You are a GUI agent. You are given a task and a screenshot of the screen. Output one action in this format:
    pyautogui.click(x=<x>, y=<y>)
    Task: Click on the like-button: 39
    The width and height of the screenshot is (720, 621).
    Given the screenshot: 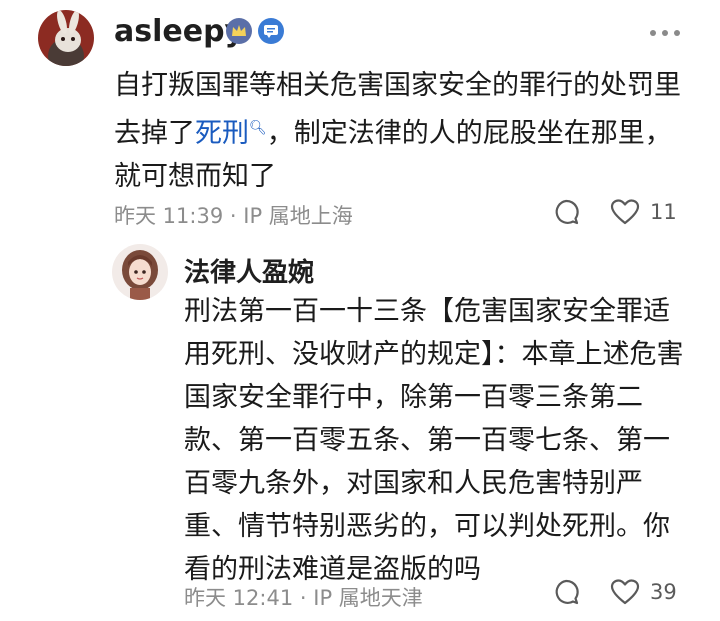 What is the action you would take?
    pyautogui.click(x=643, y=592)
    